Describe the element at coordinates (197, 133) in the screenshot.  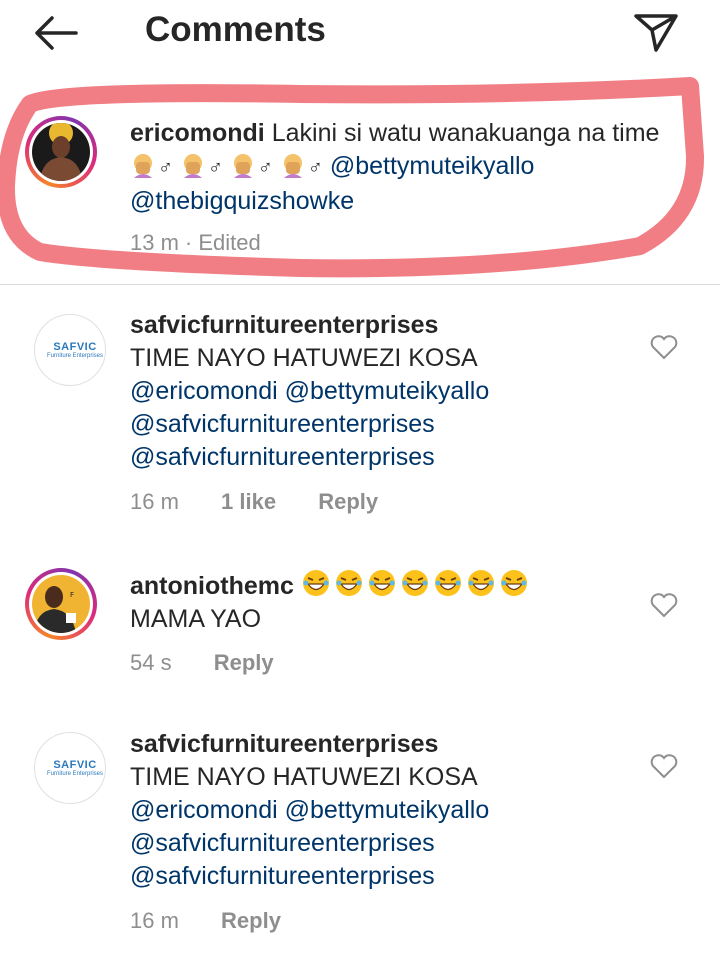
I see `caption-username: ericomondi` at that location.